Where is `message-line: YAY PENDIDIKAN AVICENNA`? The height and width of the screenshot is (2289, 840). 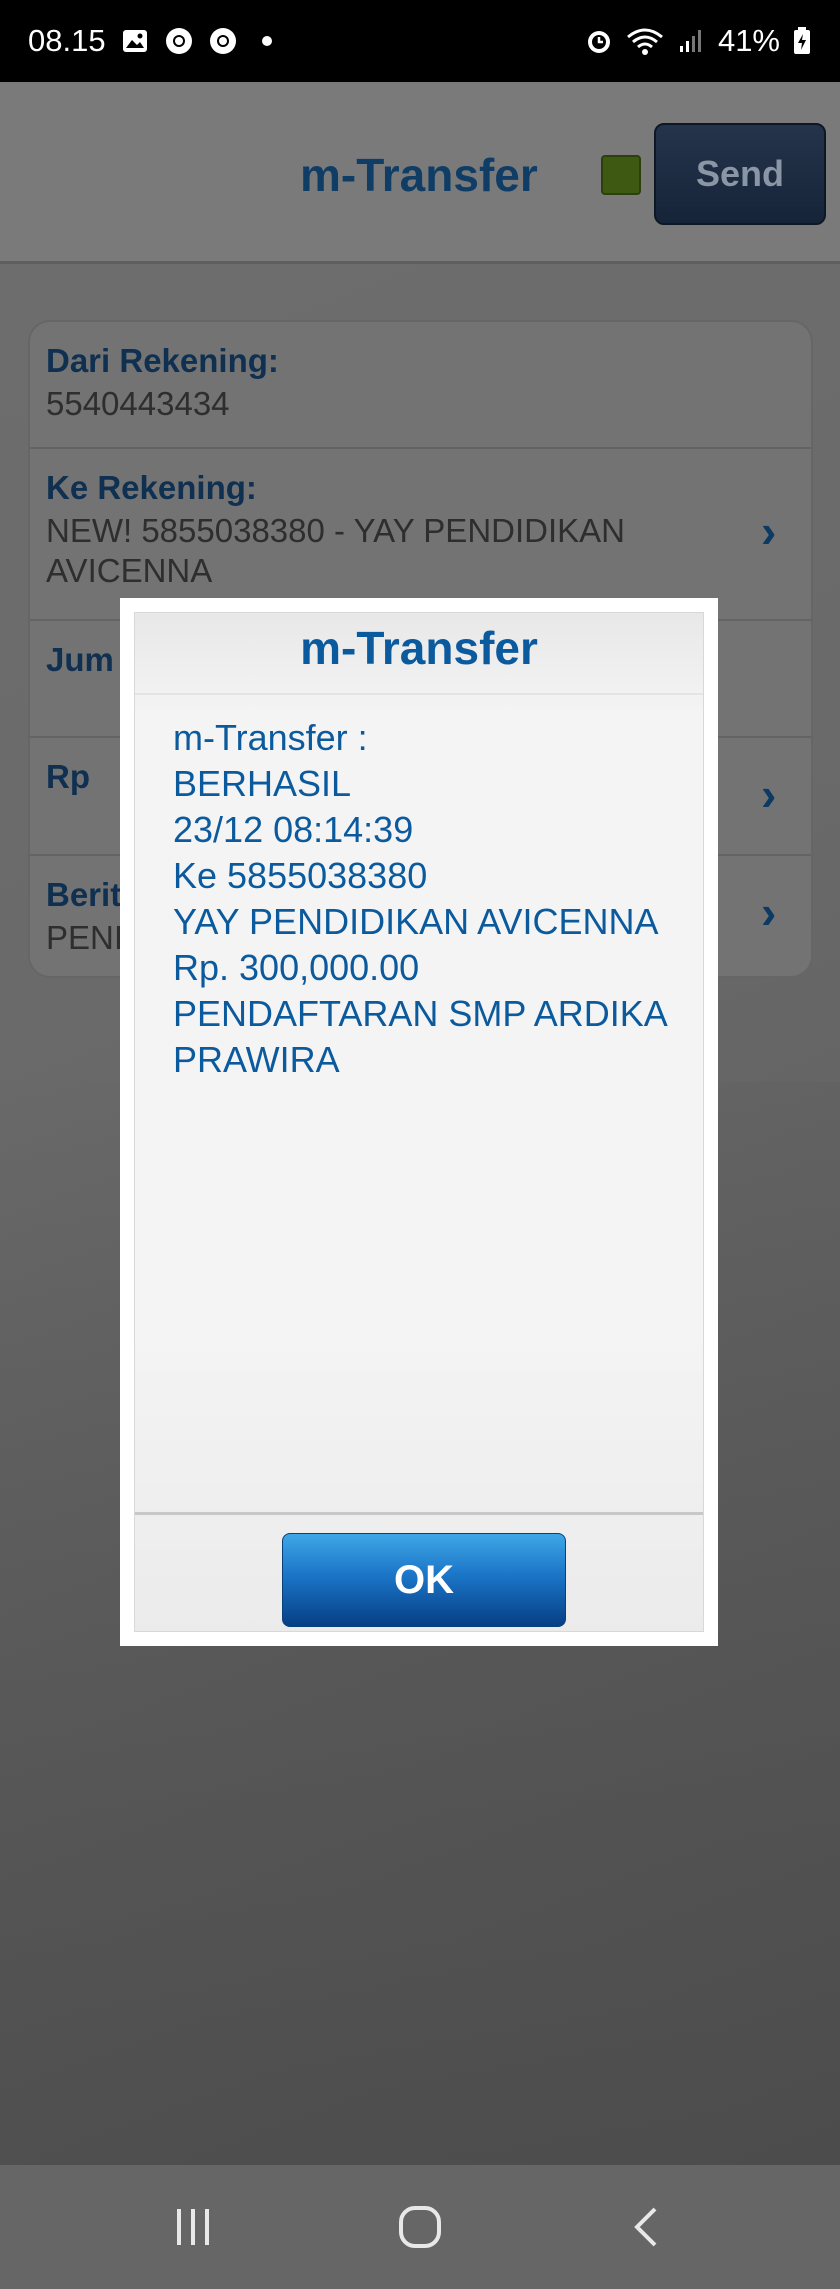 message-line: YAY PENDIDIKAN AVICENNA is located at coordinates (416, 921).